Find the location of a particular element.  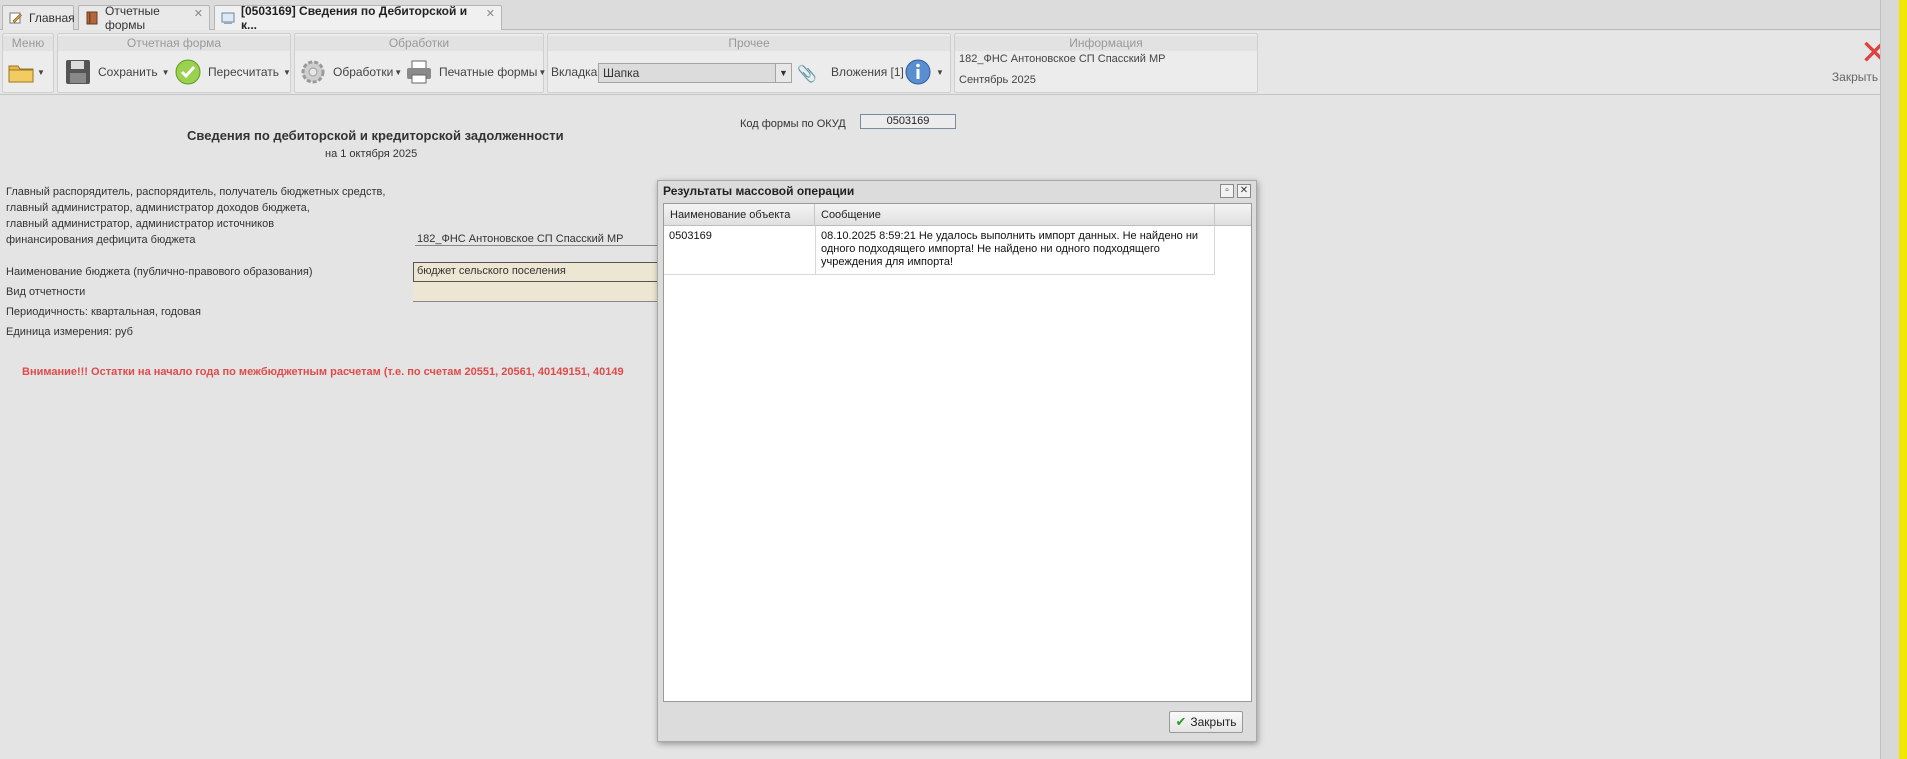

save-button: Сохранить ▼ is located at coordinates (117, 72).